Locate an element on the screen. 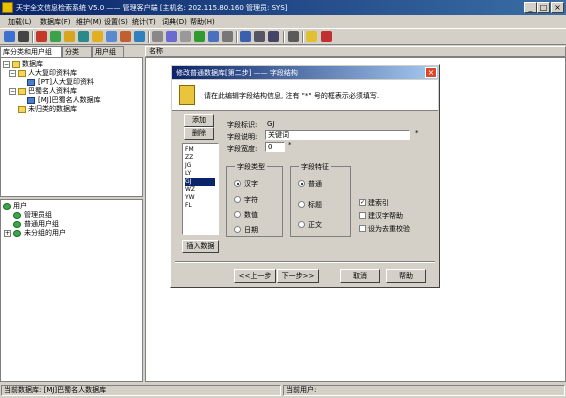 The height and width of the screenshot is (398, 566). db-tool4-icon is located at coordinates (139, 36).